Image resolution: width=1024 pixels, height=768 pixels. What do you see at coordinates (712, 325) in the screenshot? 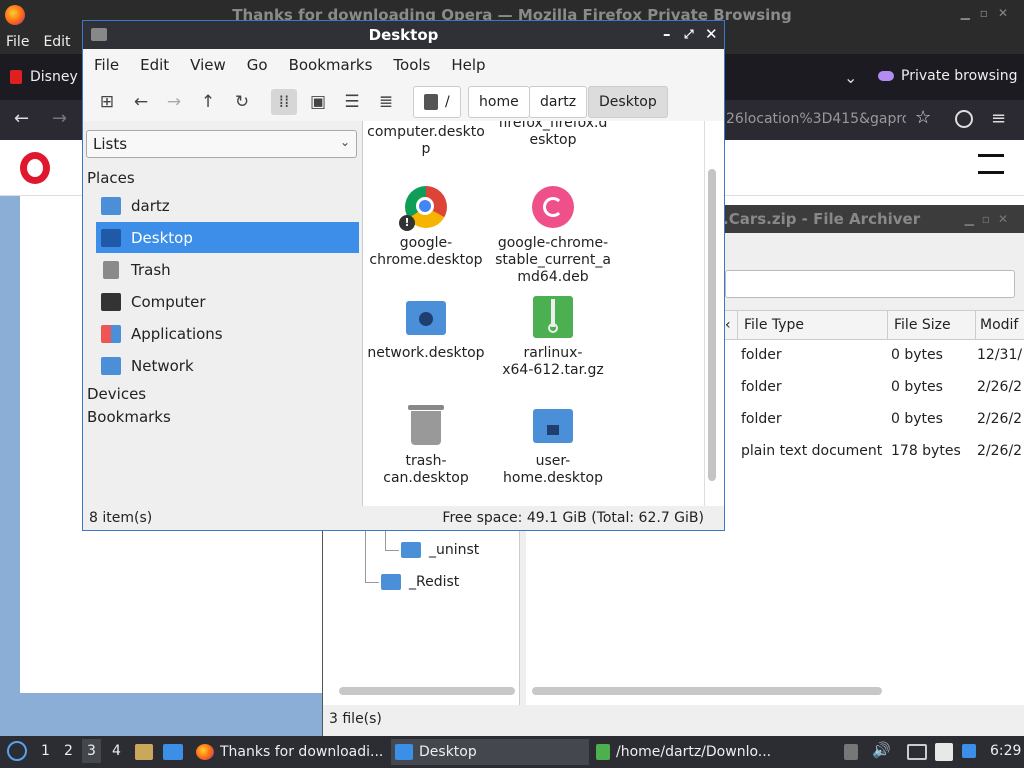
I see `vertical-scrollbar-thumb` at bounding box center [712, 325].